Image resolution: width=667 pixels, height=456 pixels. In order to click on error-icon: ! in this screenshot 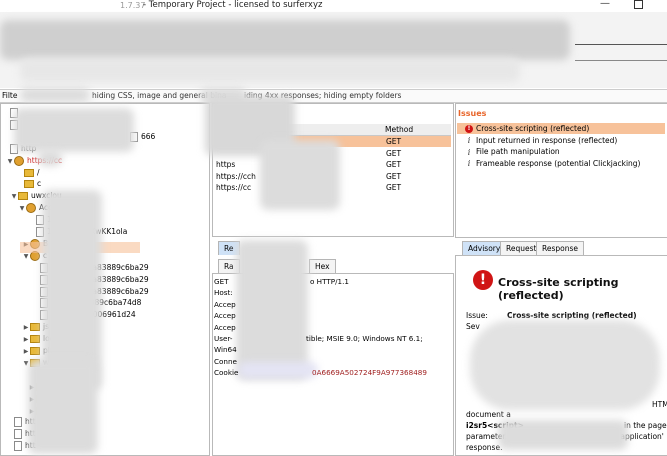, I will do `click(469, 129)`.